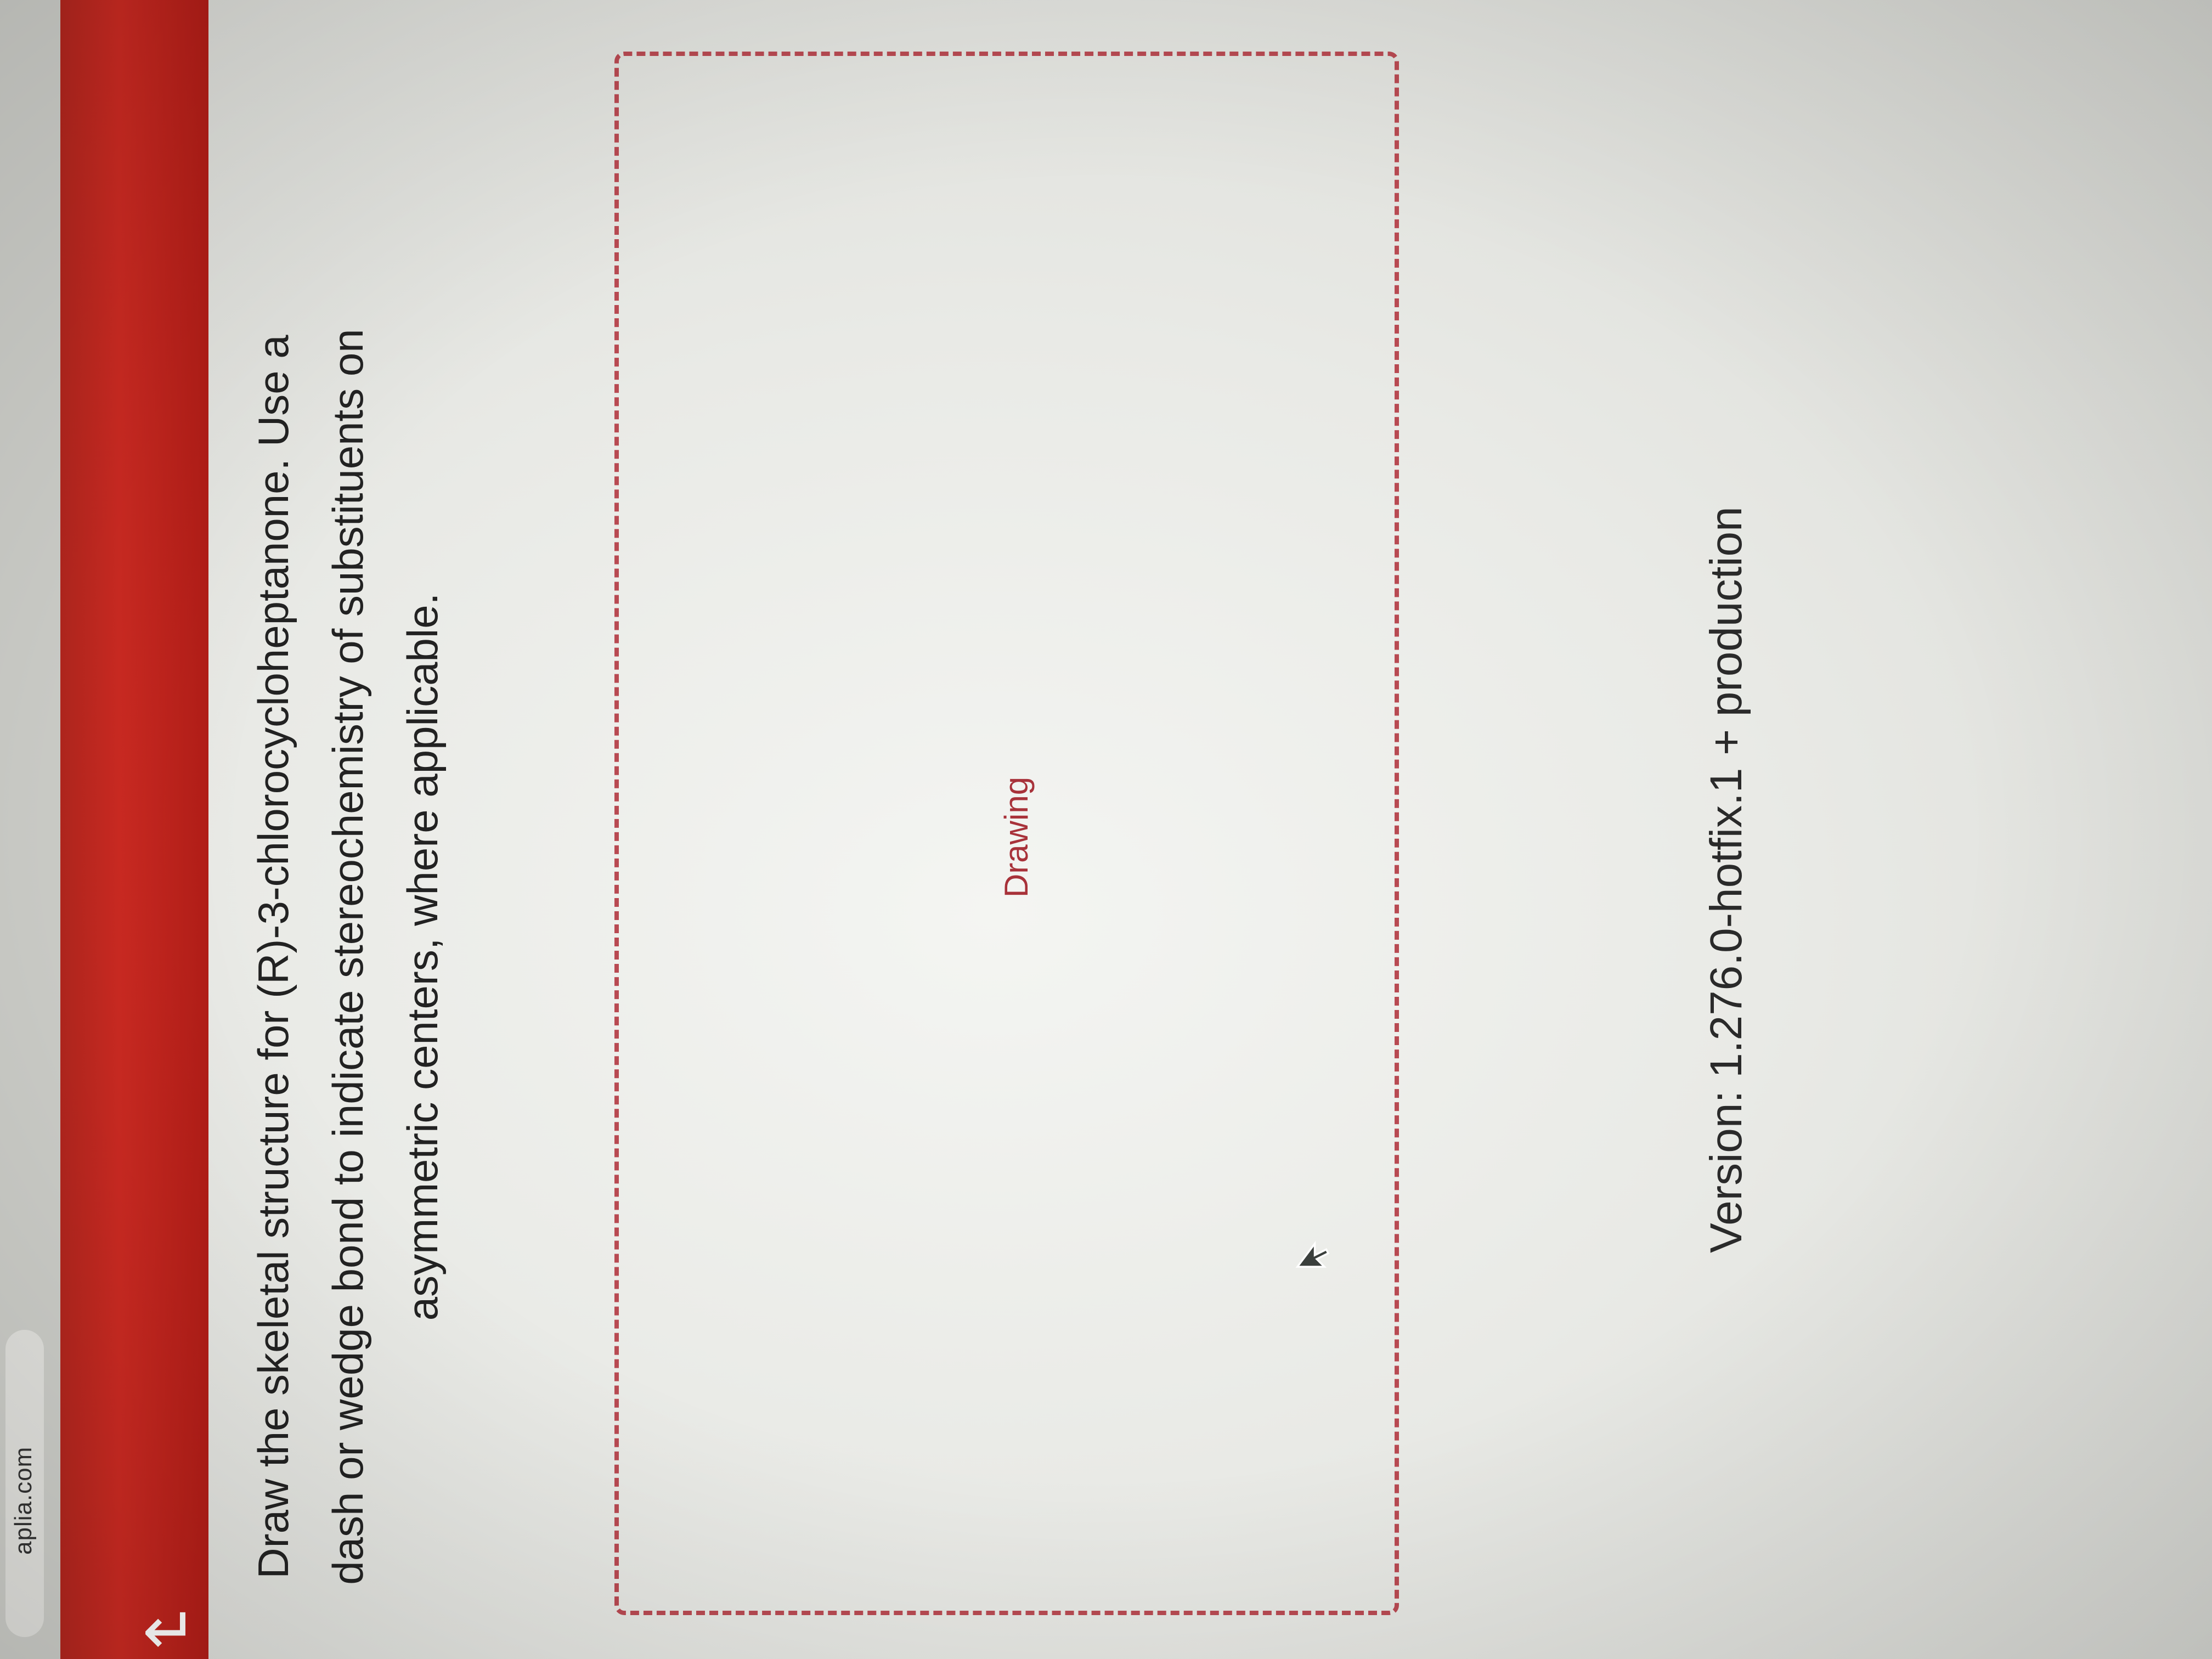 Image resolution: width=2212 pixels, height=1659 pixels. Describe the element at coordinates (134, 830) in the screenshot. I see `header-bar: ↵` at that location.